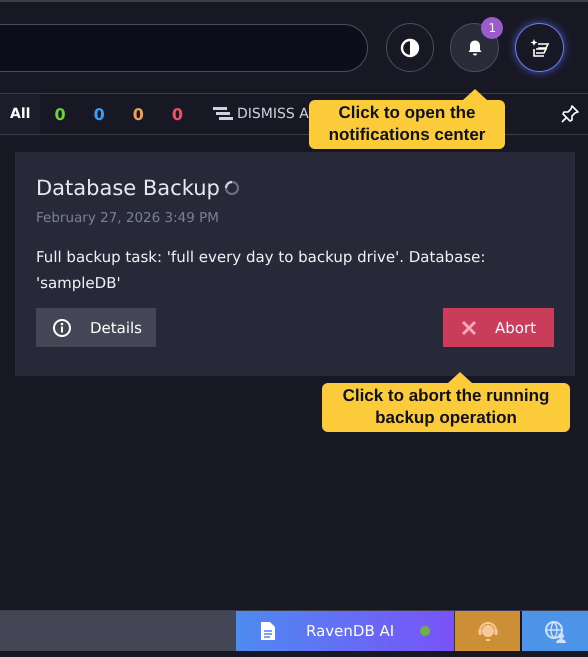 Image resolution: width=588 pixels, height=657 pixels. What do you see at coordinates (498, 327) in the screenshot?
I see `abort-button: Abort` at bounding box center [498, 327].